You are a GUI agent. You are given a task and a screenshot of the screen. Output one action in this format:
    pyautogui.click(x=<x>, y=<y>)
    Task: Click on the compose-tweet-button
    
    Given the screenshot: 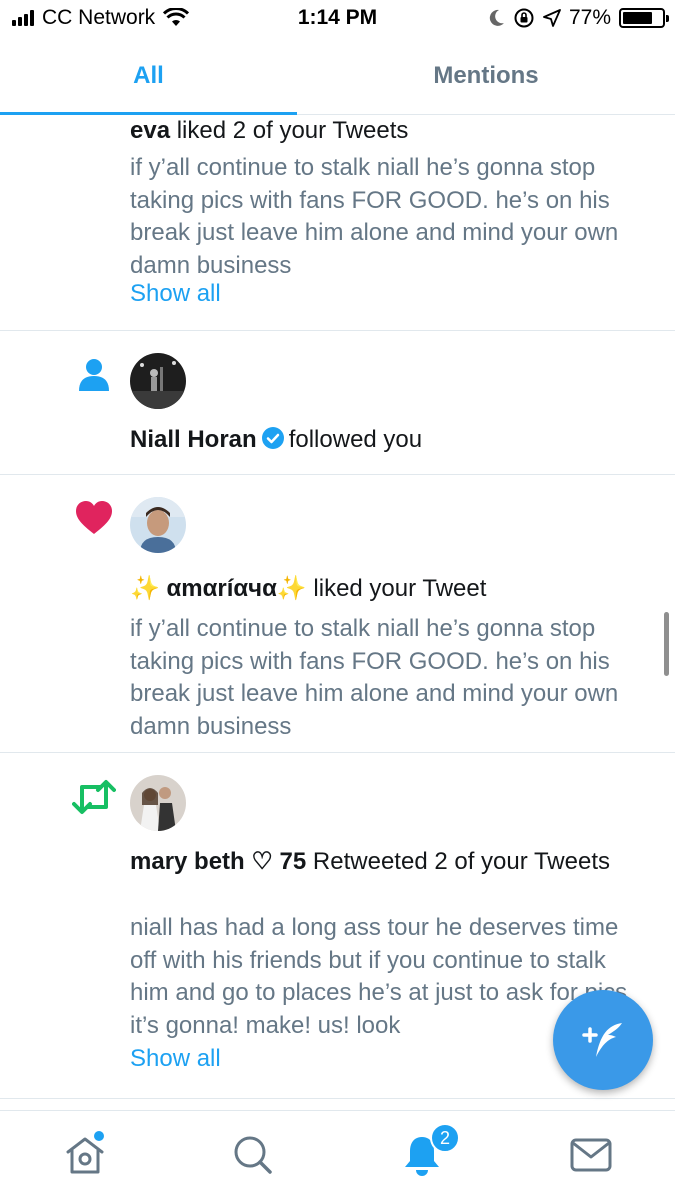 What is the action you would take?
    pyautogui.click(x=603, y=1040)
    